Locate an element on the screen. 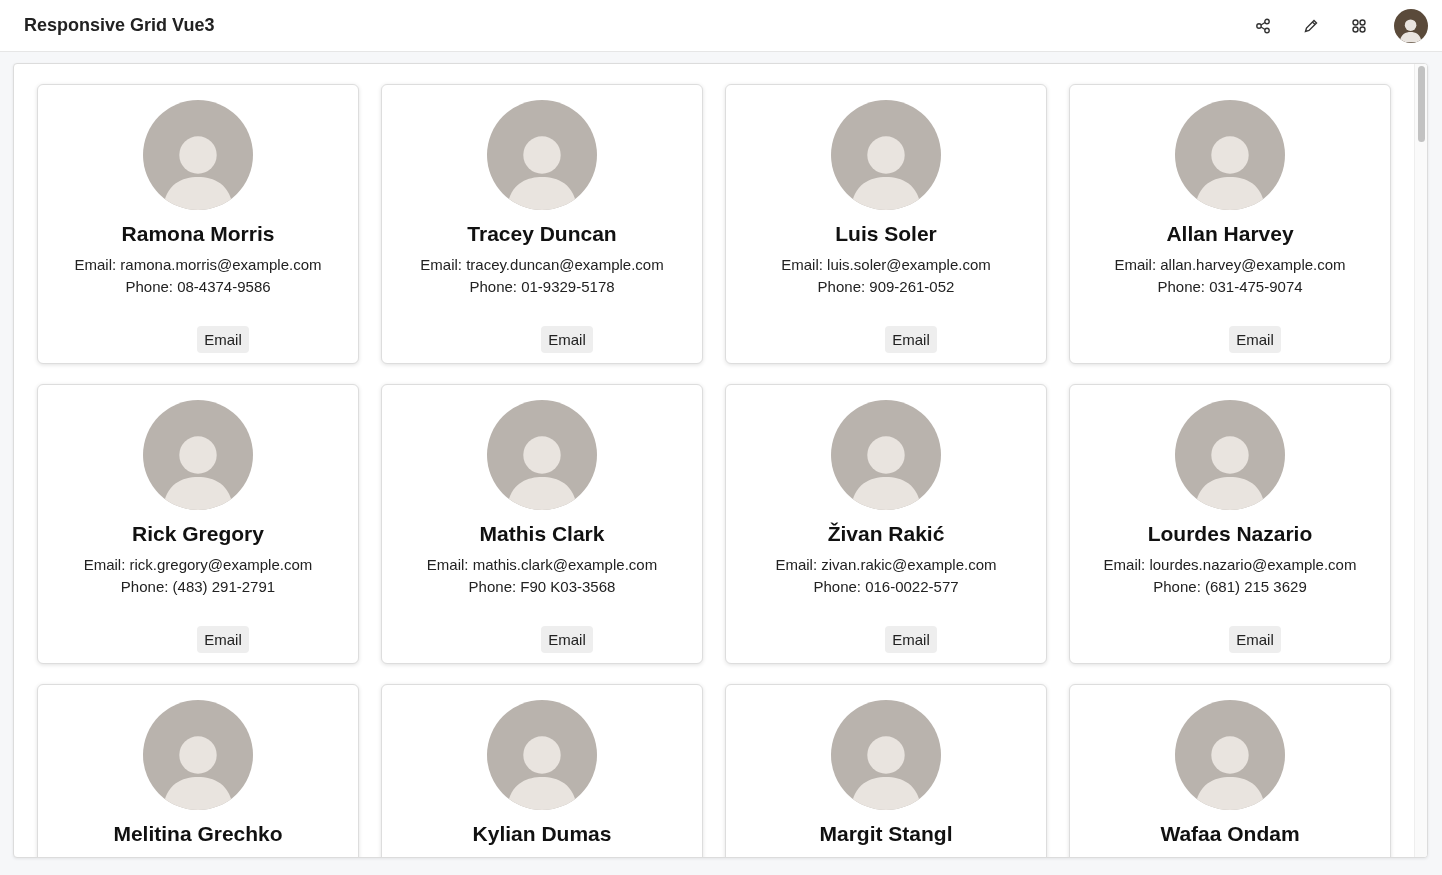  contact-phone: Phone: 01-9329-5178 is located at coordinates (542, 287).